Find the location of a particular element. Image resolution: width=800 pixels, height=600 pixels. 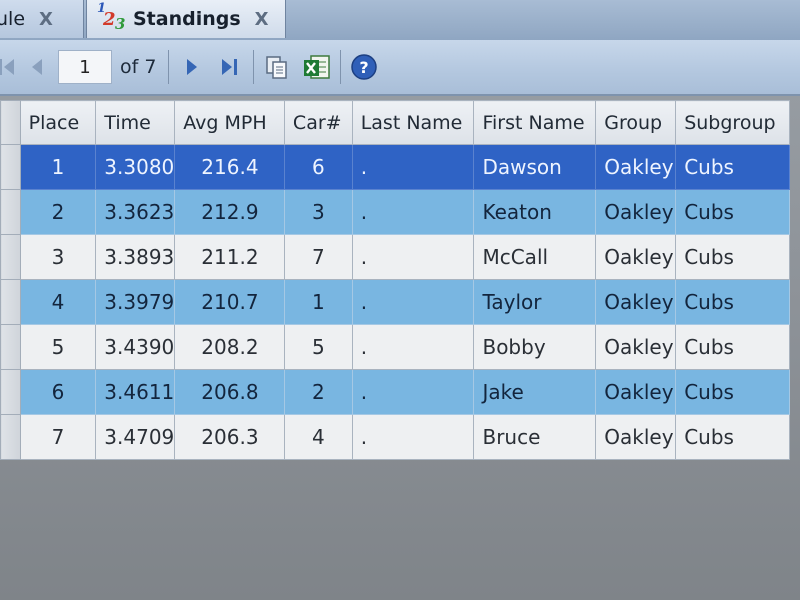

table-row: 4 3.3979 210.7 1 . Taylor Oakley Cubs is located at coordinates (395, 302).